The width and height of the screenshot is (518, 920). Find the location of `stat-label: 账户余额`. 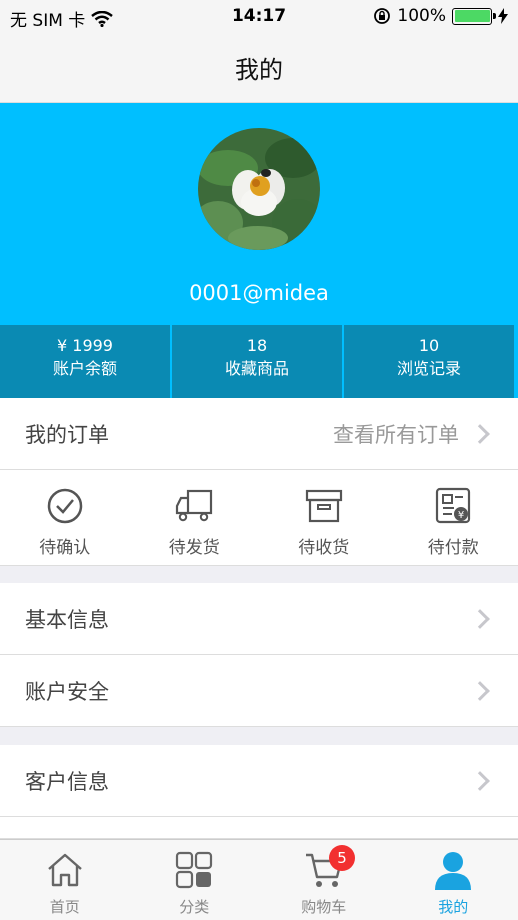

stat-label: 账户余额 is located at coordinates (84, 368).